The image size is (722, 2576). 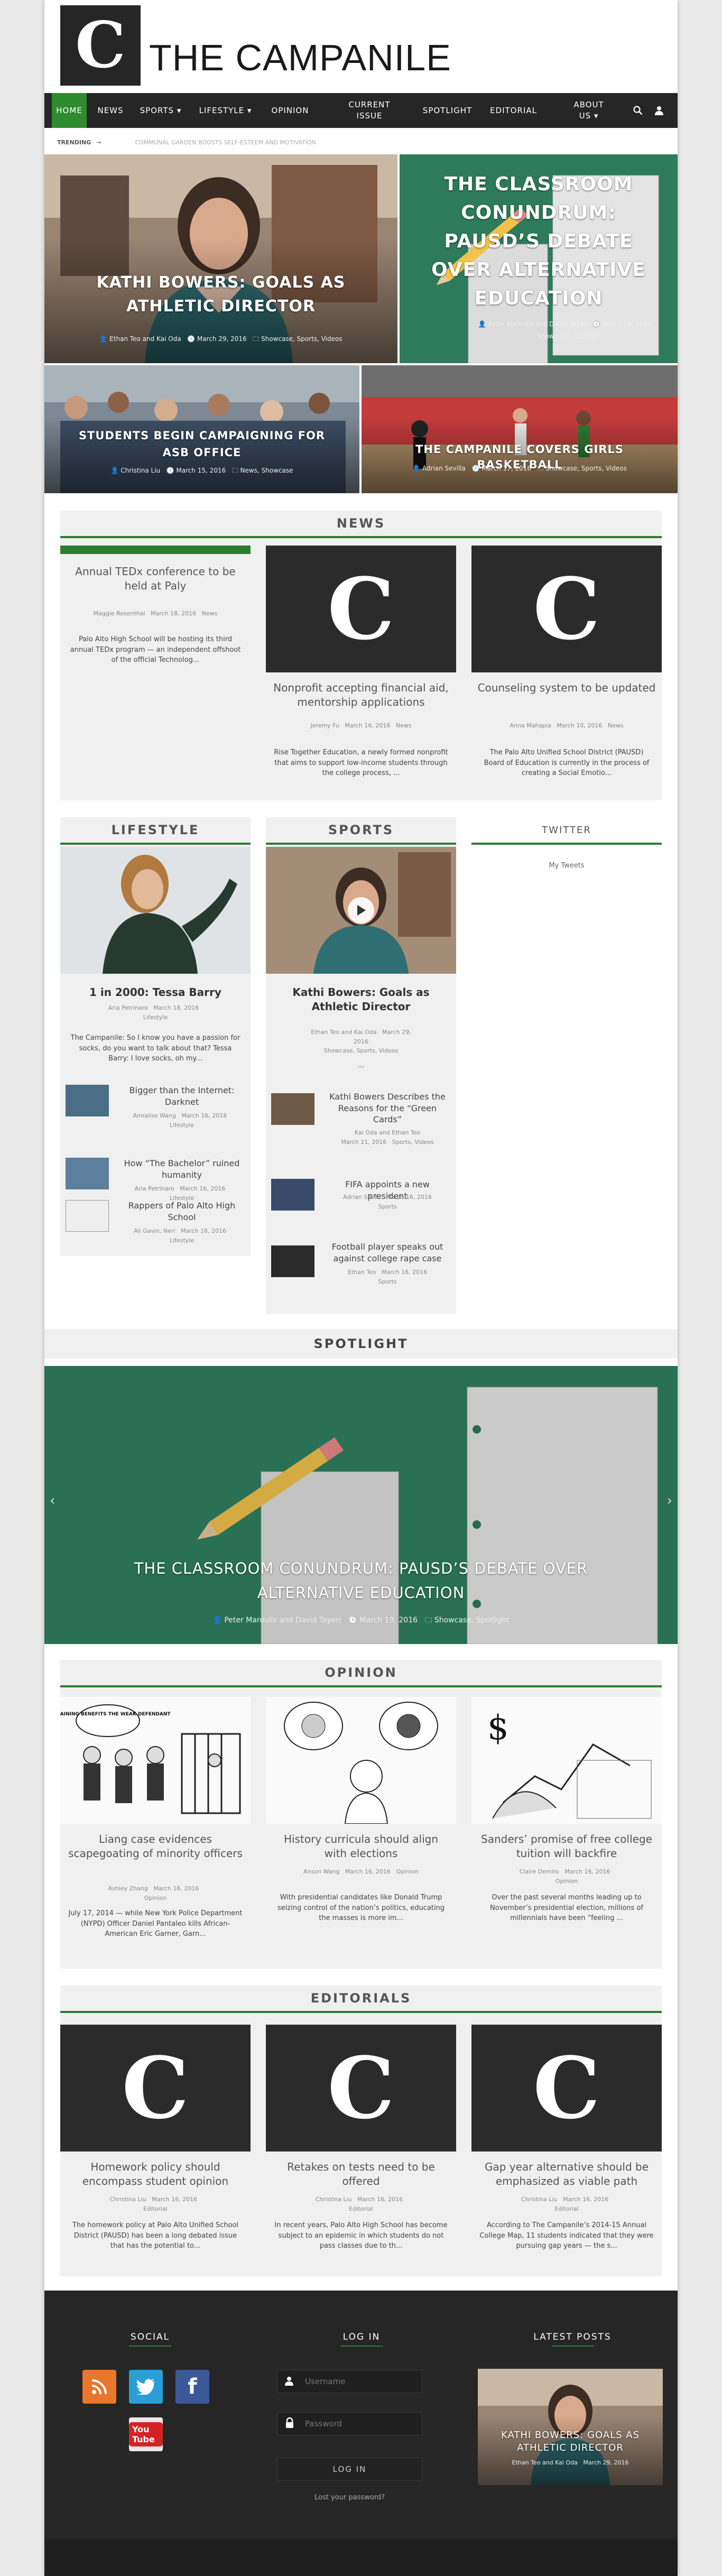 I want to click on lifestyle-main-meta: Aria Petrinaro March 18, 2016 Lifestyle, so click(x=155, y=1012).